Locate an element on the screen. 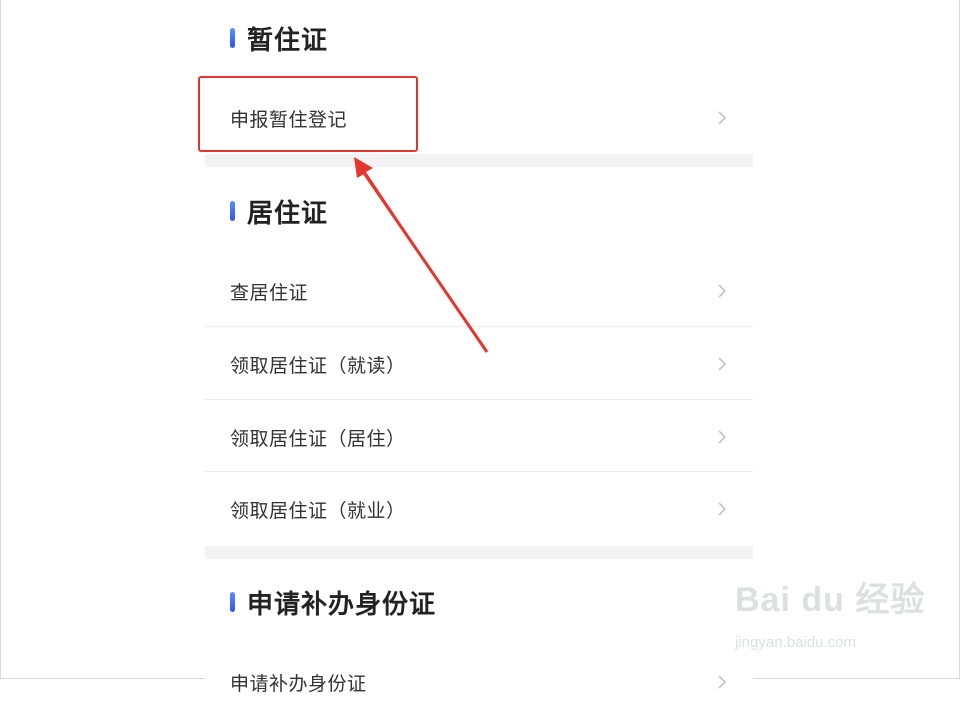 This screenshot has height=718, width=960. watermark-url: jingyan.baidu.com is located at coordinates (795, 642).